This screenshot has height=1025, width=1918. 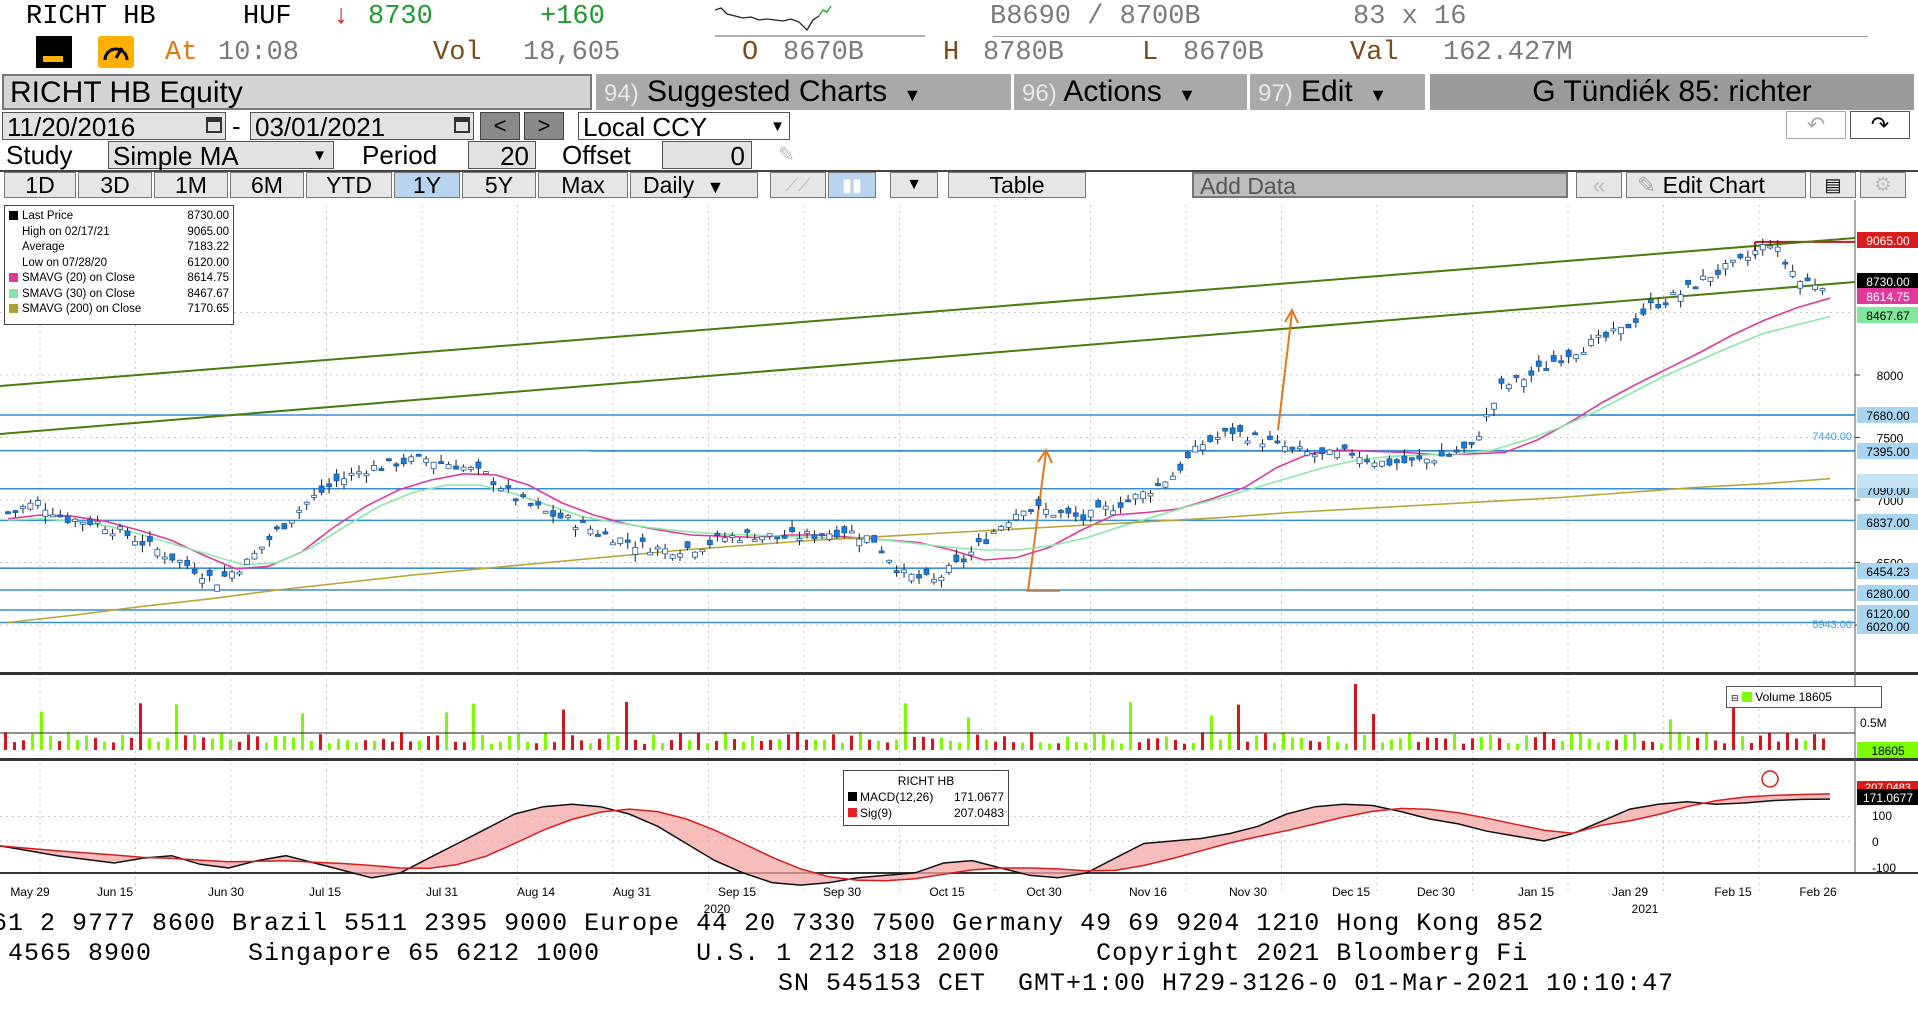 What do you see at coordinates (1339, 92) in the screenshot?
I see `edit-menu: 97) Edit ▼` at bounding box center [1339, 92].